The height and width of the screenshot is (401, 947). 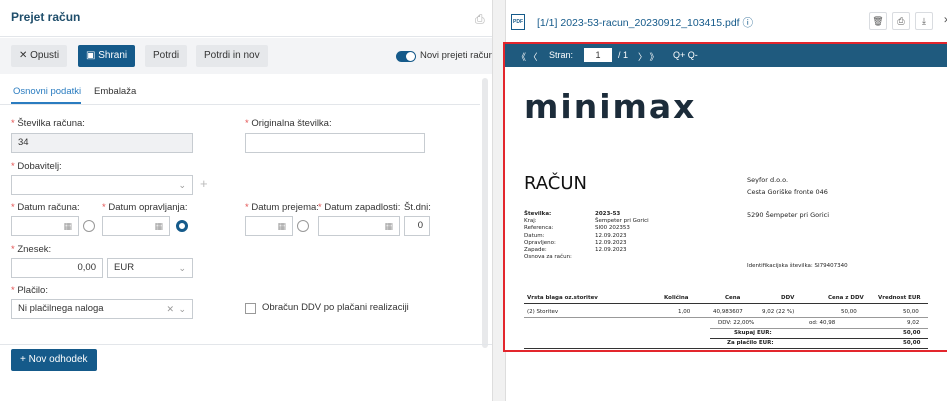 I want to click on amount-field: 0,00, so click(x=57, y=268).